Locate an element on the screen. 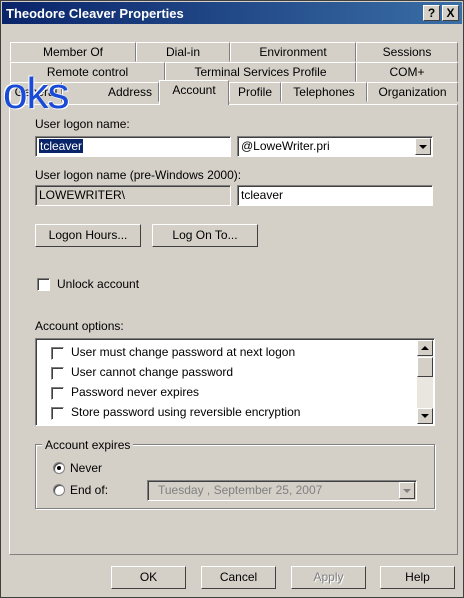 The image size is (464, 598). ok-button: OK is located at coordinates (148, 577).